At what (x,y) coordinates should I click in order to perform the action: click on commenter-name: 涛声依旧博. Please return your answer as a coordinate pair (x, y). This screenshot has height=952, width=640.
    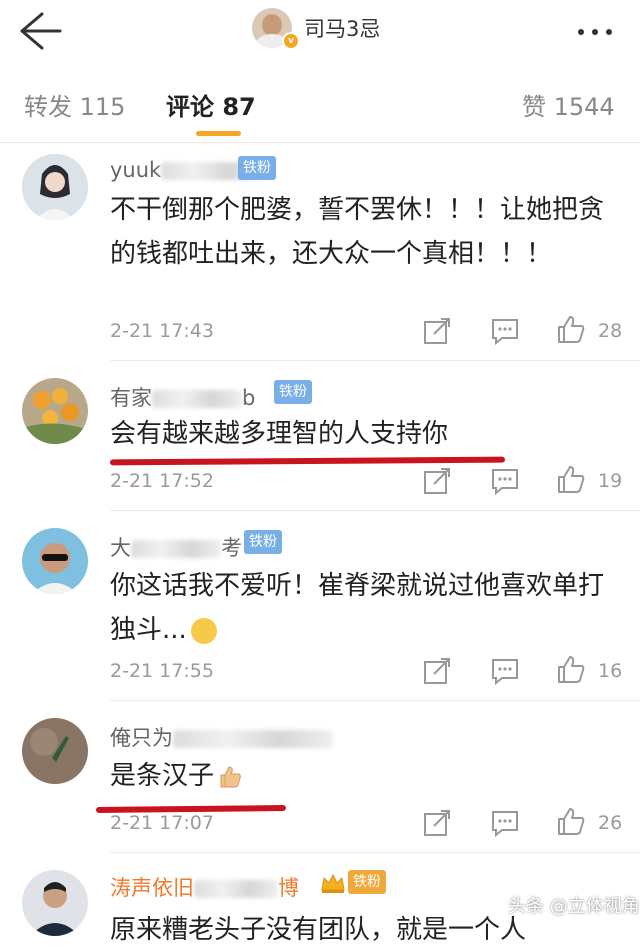
    Looking at the image, I should click on (204, 887).